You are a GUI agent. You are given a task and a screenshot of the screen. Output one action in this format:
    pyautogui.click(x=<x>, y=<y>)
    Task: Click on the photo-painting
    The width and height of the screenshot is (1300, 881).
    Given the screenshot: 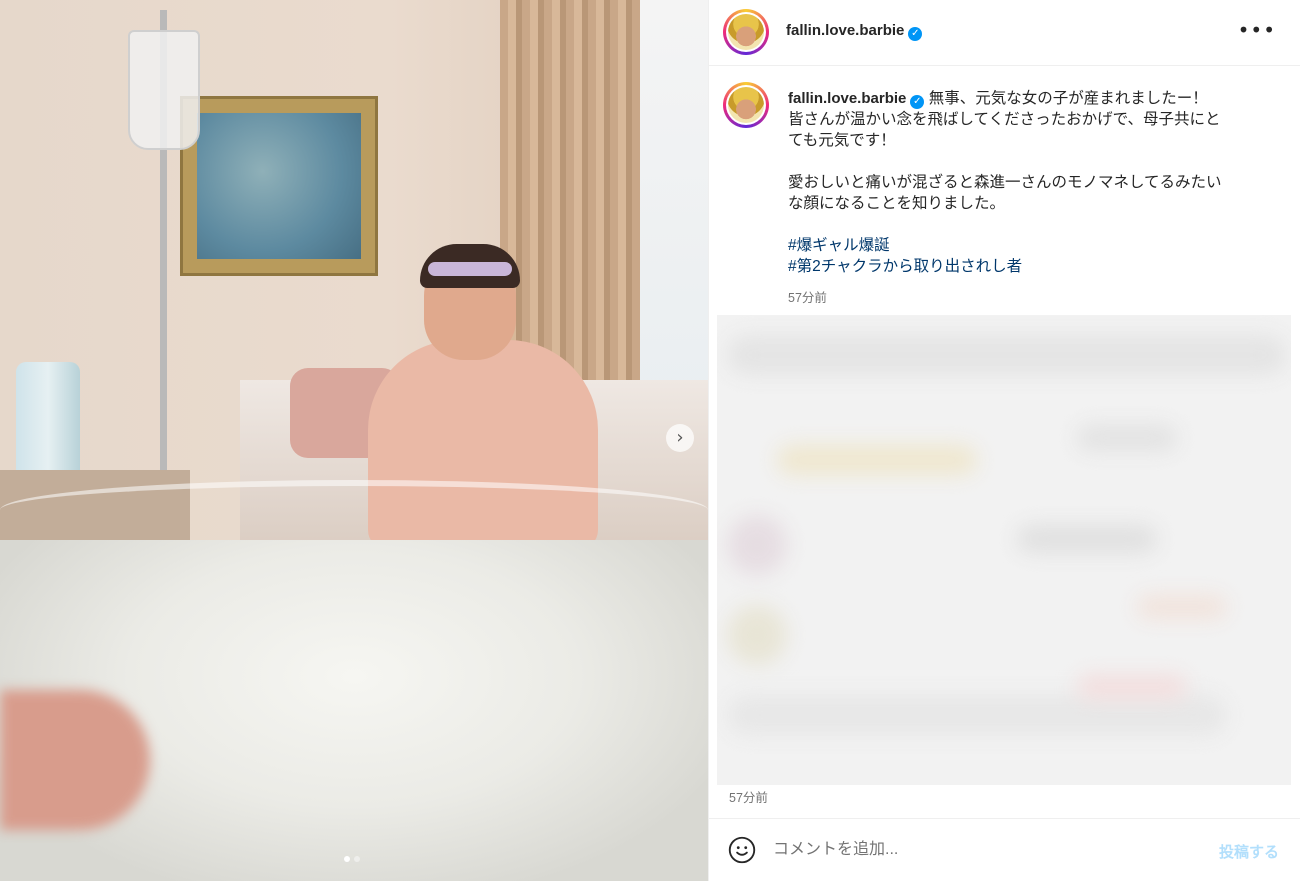 What is the action you would take?
    pyautogui.click(x=279, y=186)
    